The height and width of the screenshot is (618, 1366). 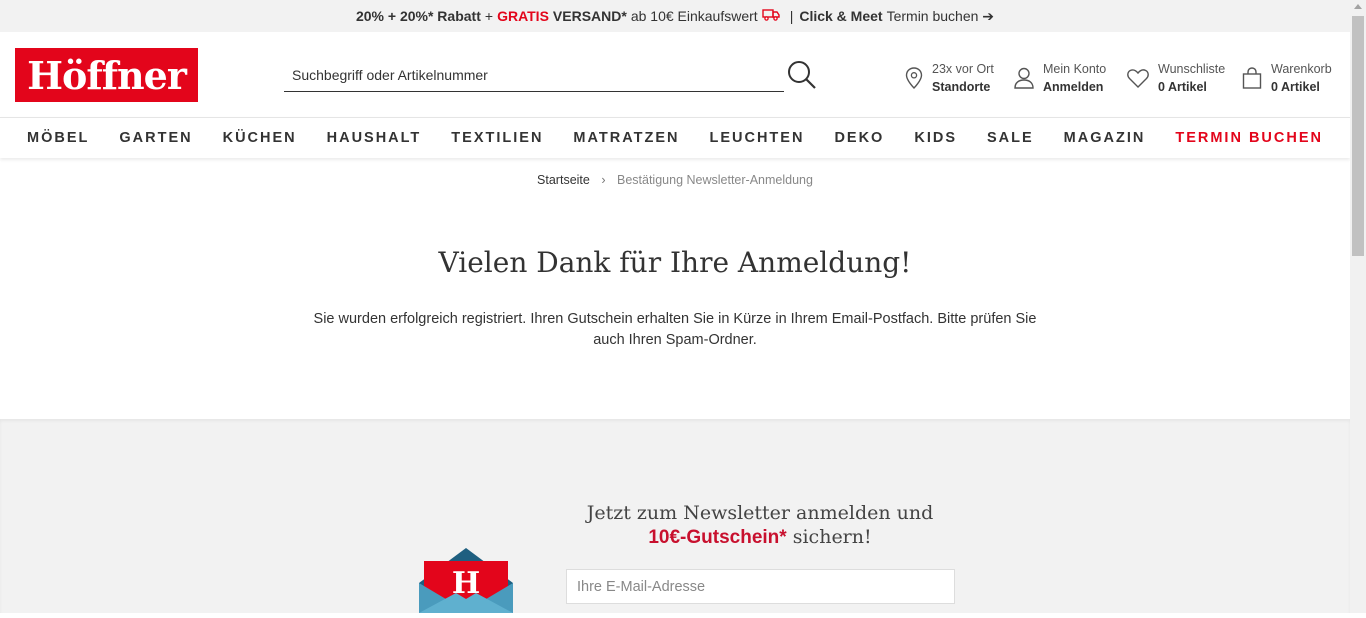 What do you see at coordinates (1286, 78) in the screenshot?
I see `header-cart: Warenkorb 0 Artikel` at bounding box center [1286, 78].